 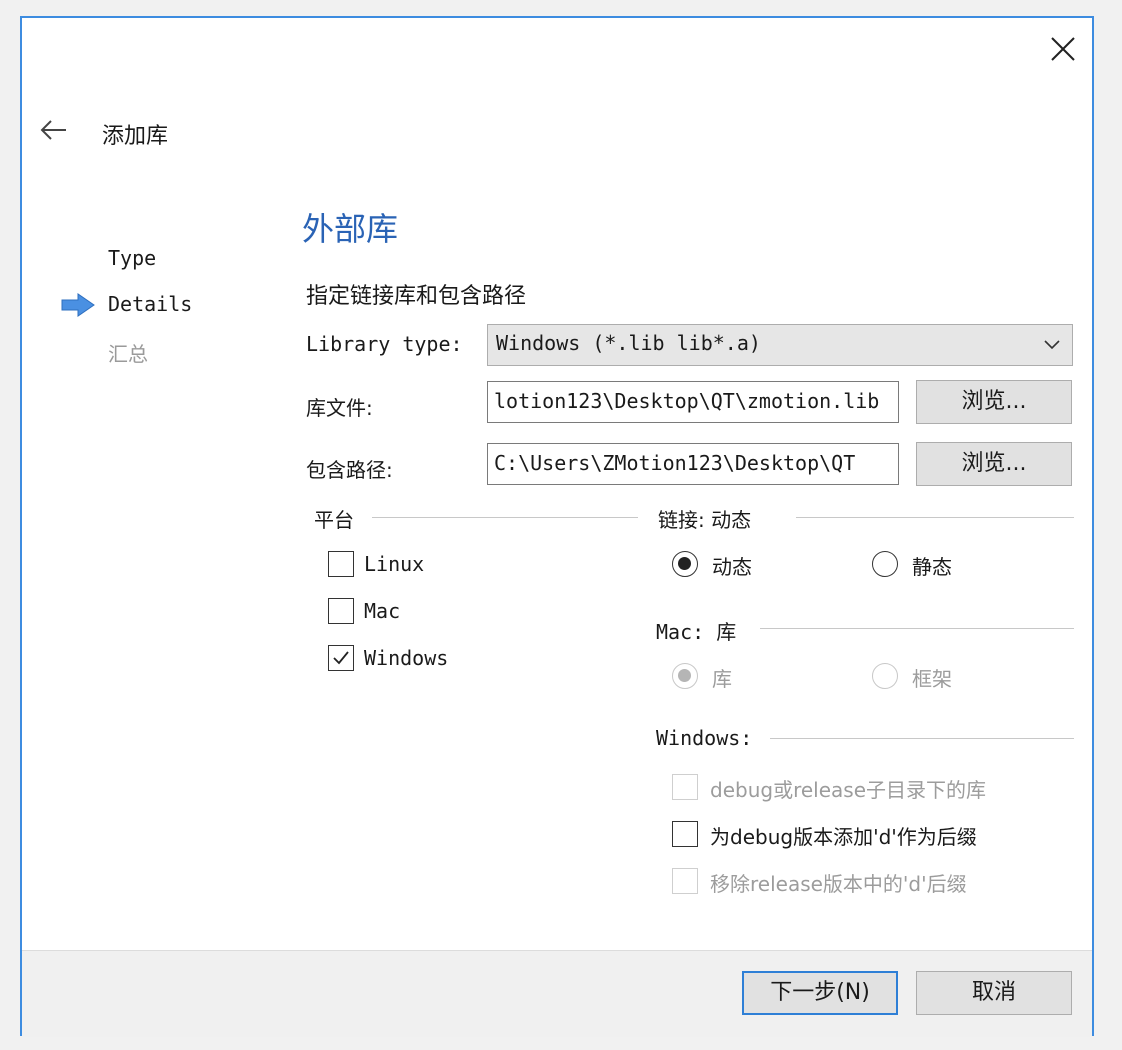 I want to click on linkage-dynamic-label: 动态, so click(x=732, y=567).